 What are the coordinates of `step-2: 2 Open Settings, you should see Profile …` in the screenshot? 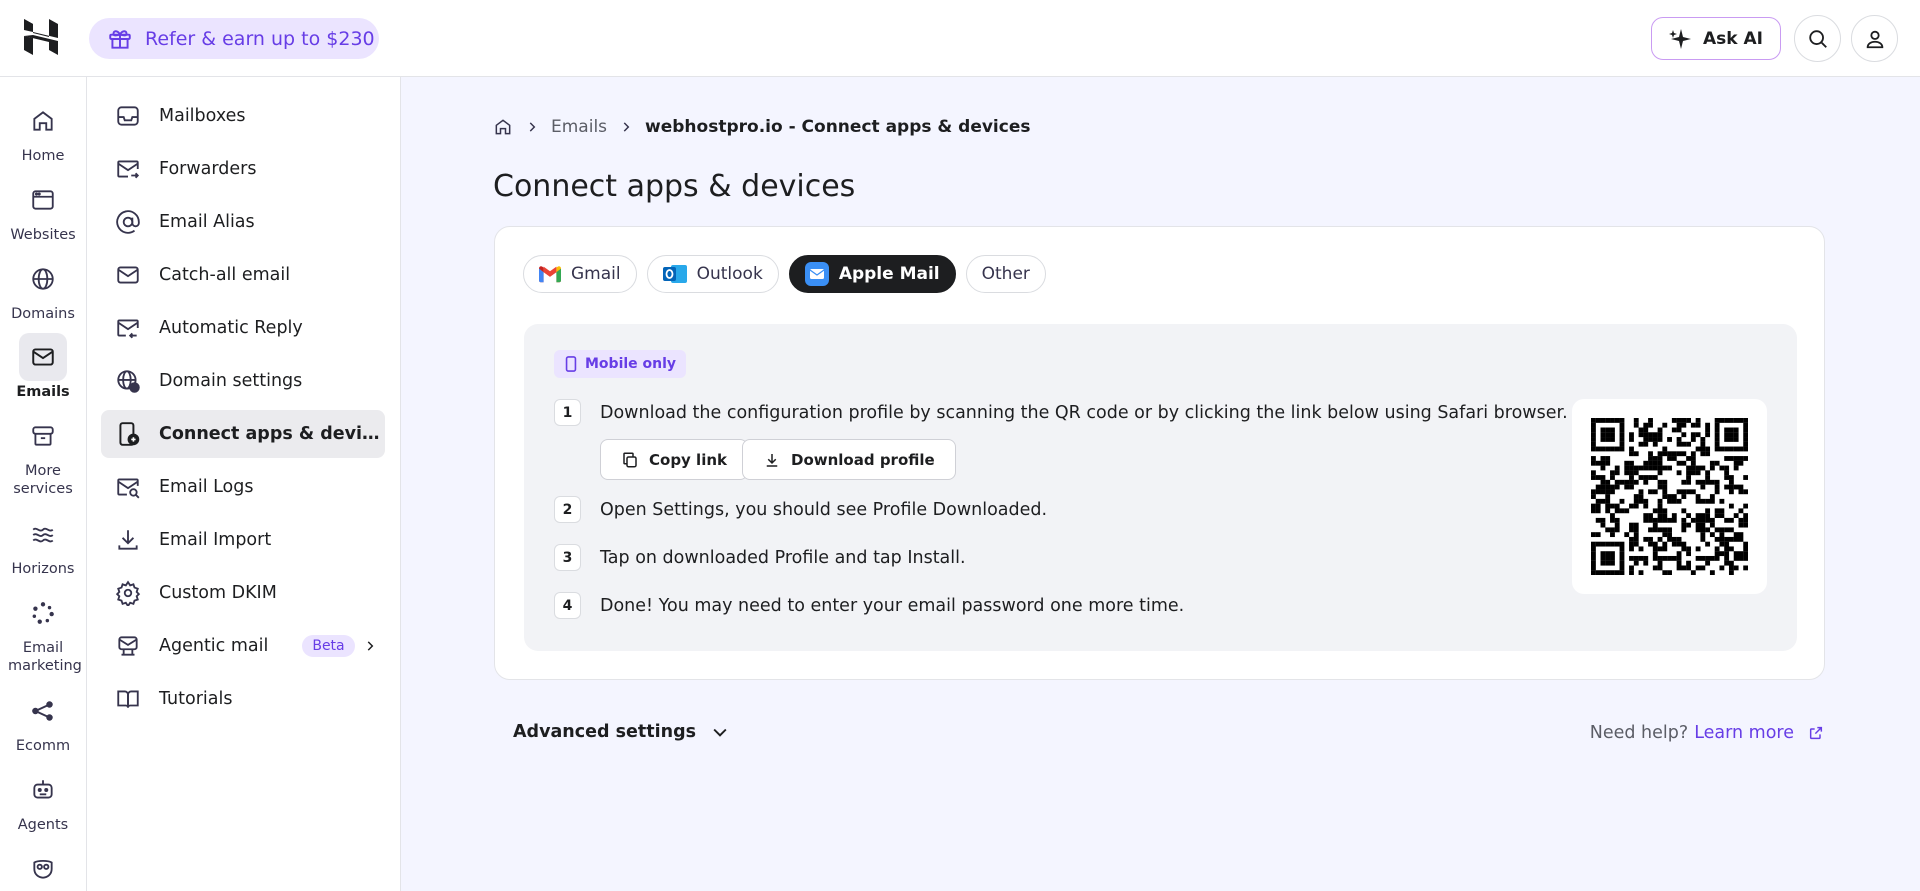 It's located at (800, 509).